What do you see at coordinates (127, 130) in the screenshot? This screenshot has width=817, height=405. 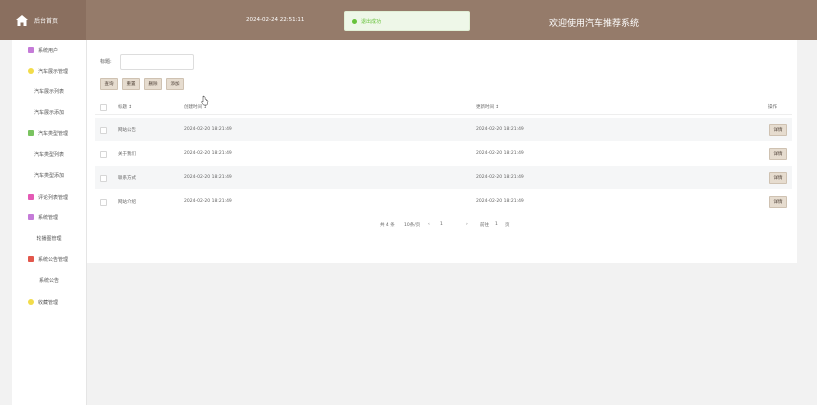 I see `row-title: 网站公告` at bounding box center [127, 130].